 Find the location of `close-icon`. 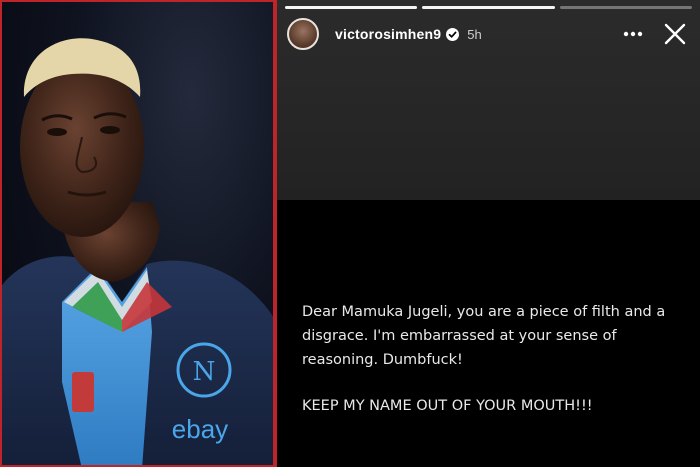

close-icon is located at coordinates (675, 34).